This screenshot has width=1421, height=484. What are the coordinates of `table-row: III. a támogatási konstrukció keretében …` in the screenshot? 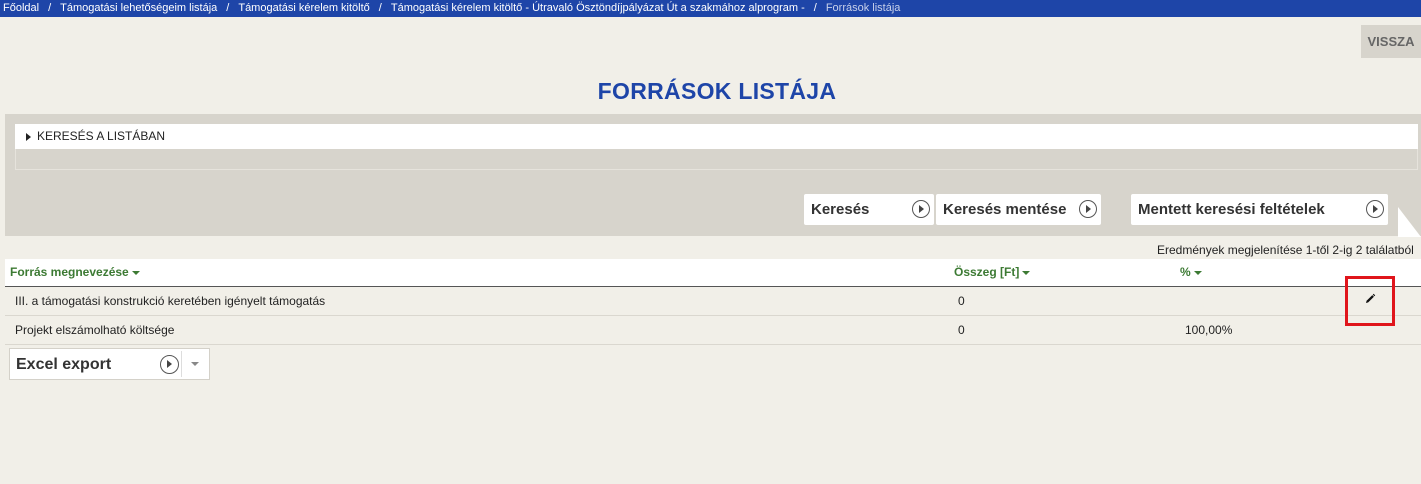 It's located at (713, 301).